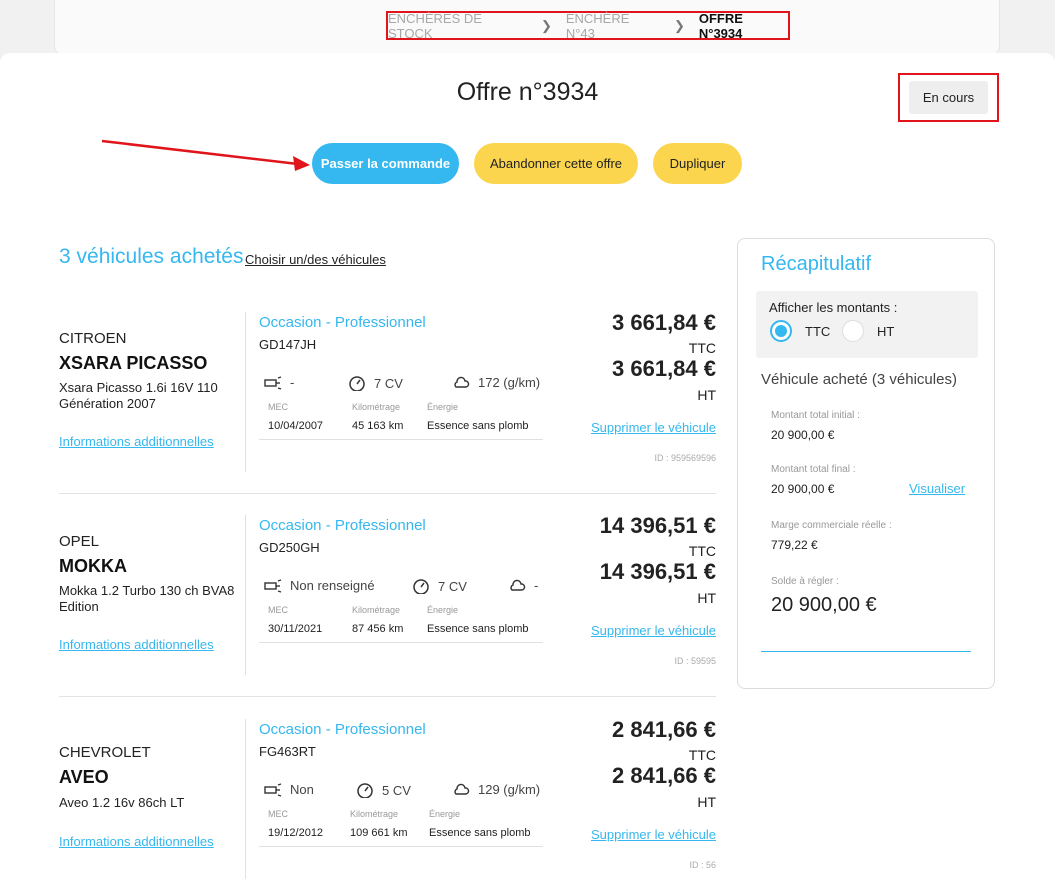 Image resolution: width=1055 pixels, height=887 pixels. Describe the element at coordinates (289, 547) in the screenshot. I see `vehicle-plate: GD250GH` at that location.